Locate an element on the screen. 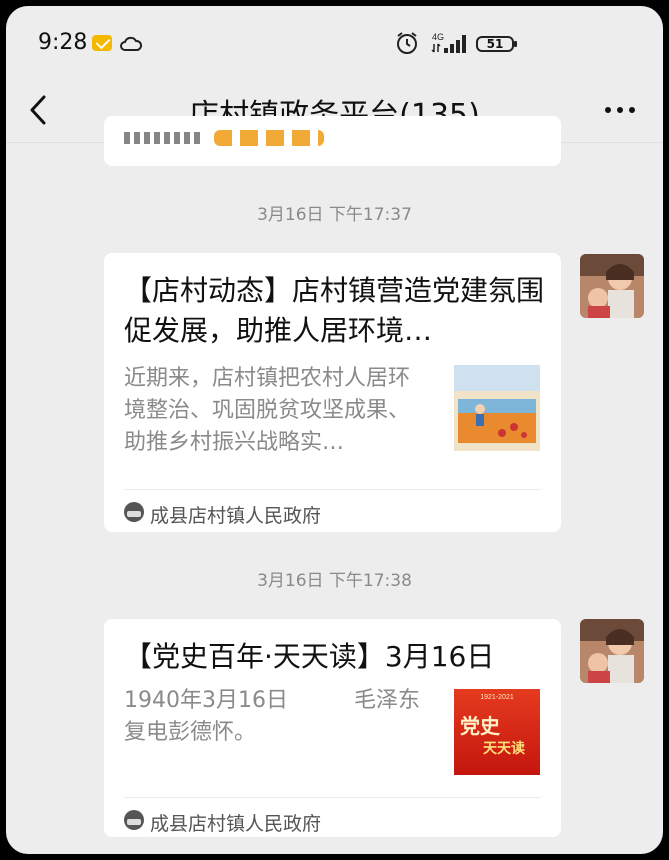 This screenshot has width=669, height=860. status-time: 9:28 is located at coordinates (63, 42).